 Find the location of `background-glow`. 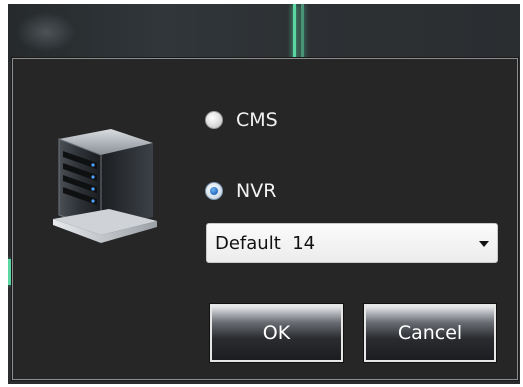

background-glow is located at coordinates (46, 32).